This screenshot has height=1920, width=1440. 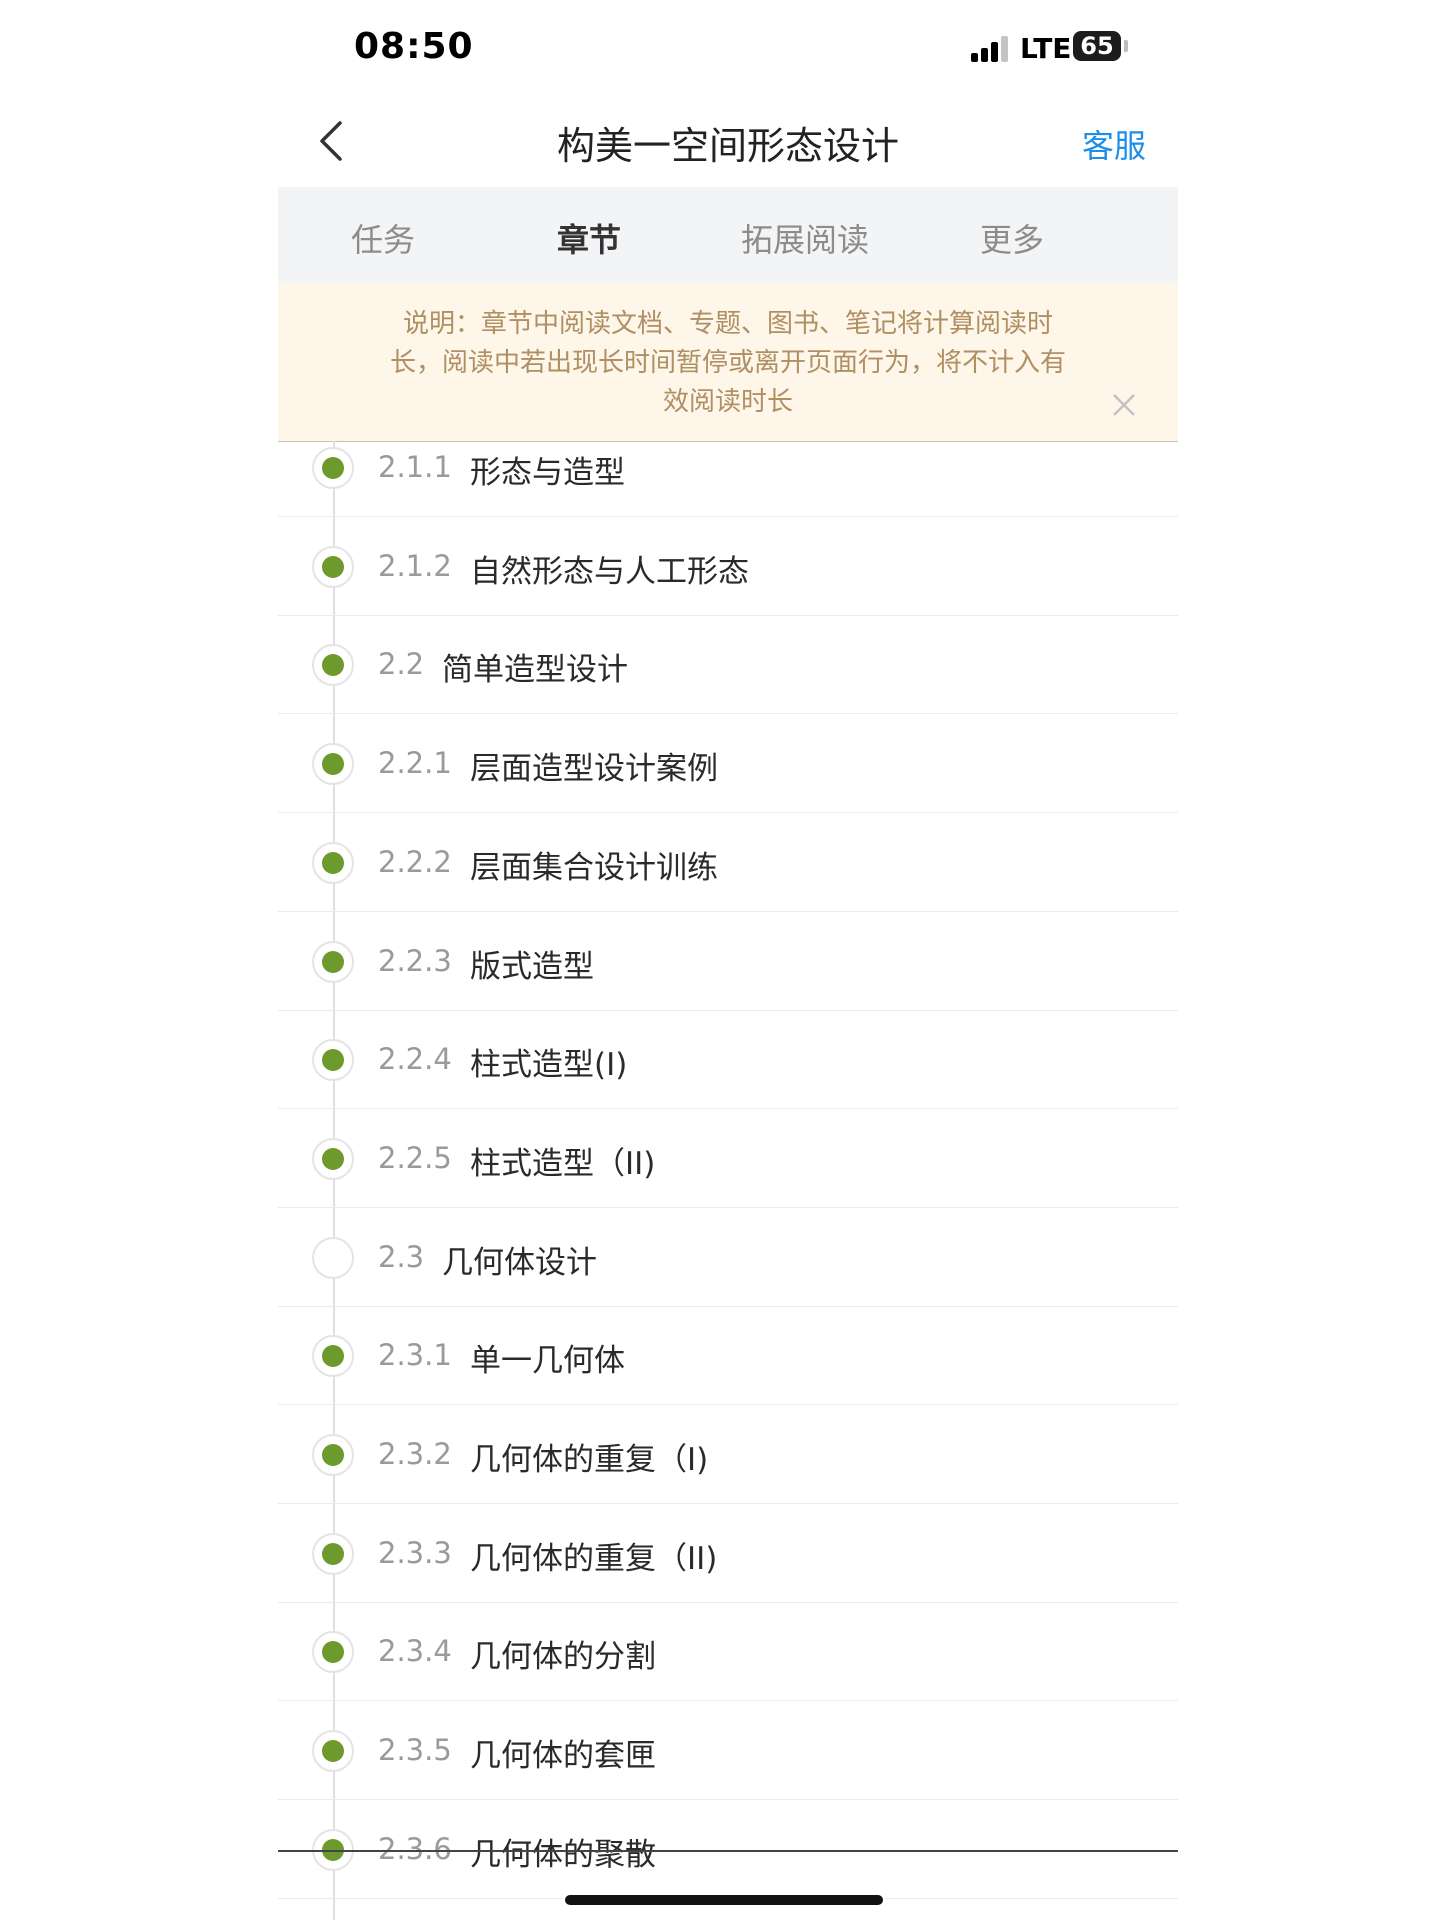 What do you see at coordinates (728, 1751) in the screenshot?
I see `chapter-row: 2.3.5 几何体的套匣` at bounding box center [728, 1751].